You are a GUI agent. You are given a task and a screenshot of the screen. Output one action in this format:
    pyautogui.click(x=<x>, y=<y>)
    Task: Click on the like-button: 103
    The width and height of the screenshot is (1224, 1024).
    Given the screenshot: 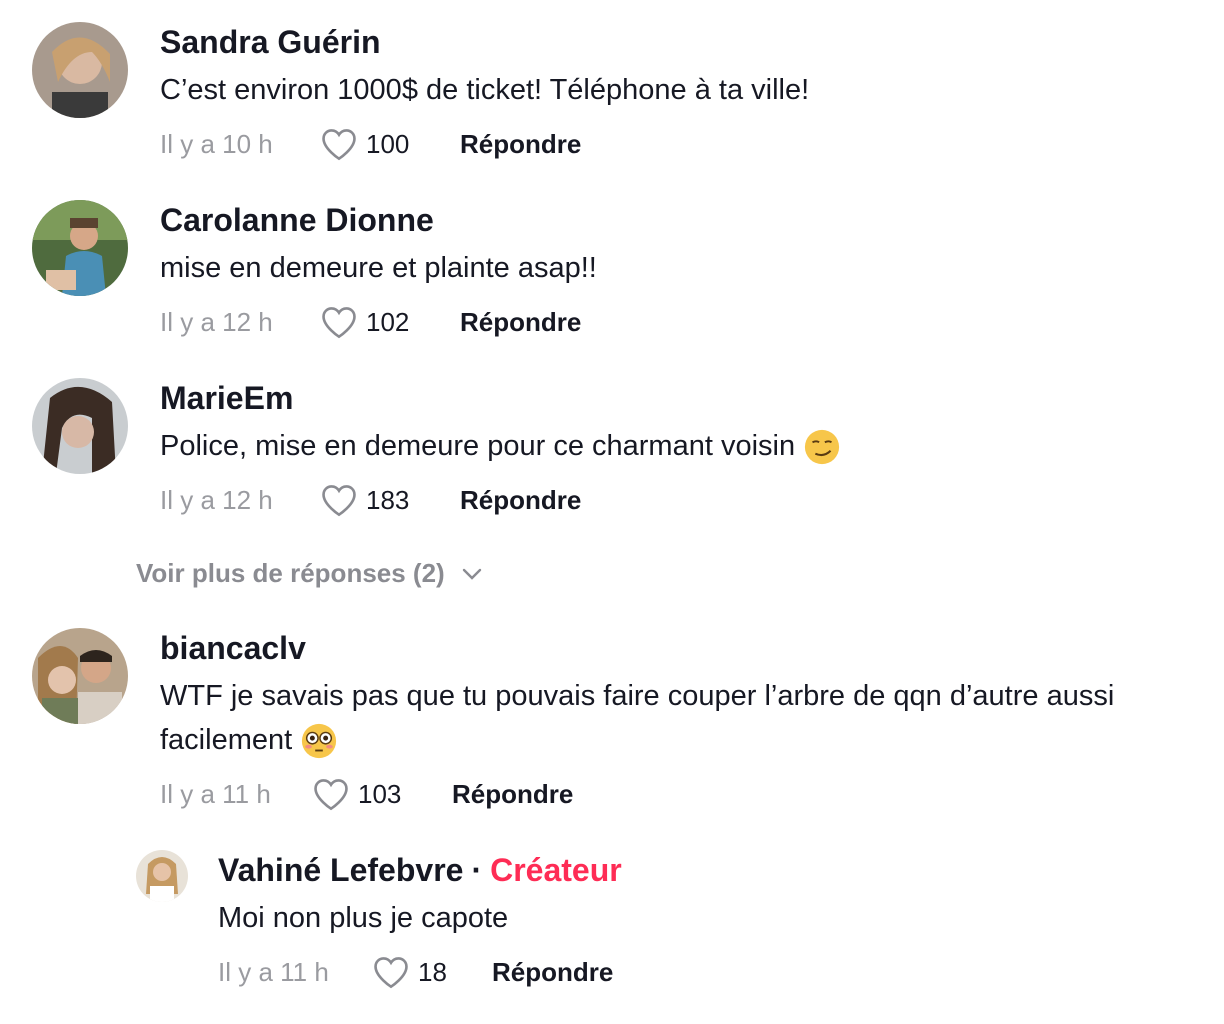 What is the action you would take?
    pyautogui.click(x=382, y=794)
    